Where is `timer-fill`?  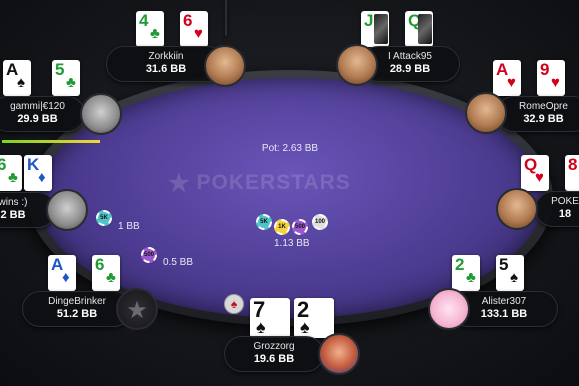 timer-fill is located at coordinates (51, 141).